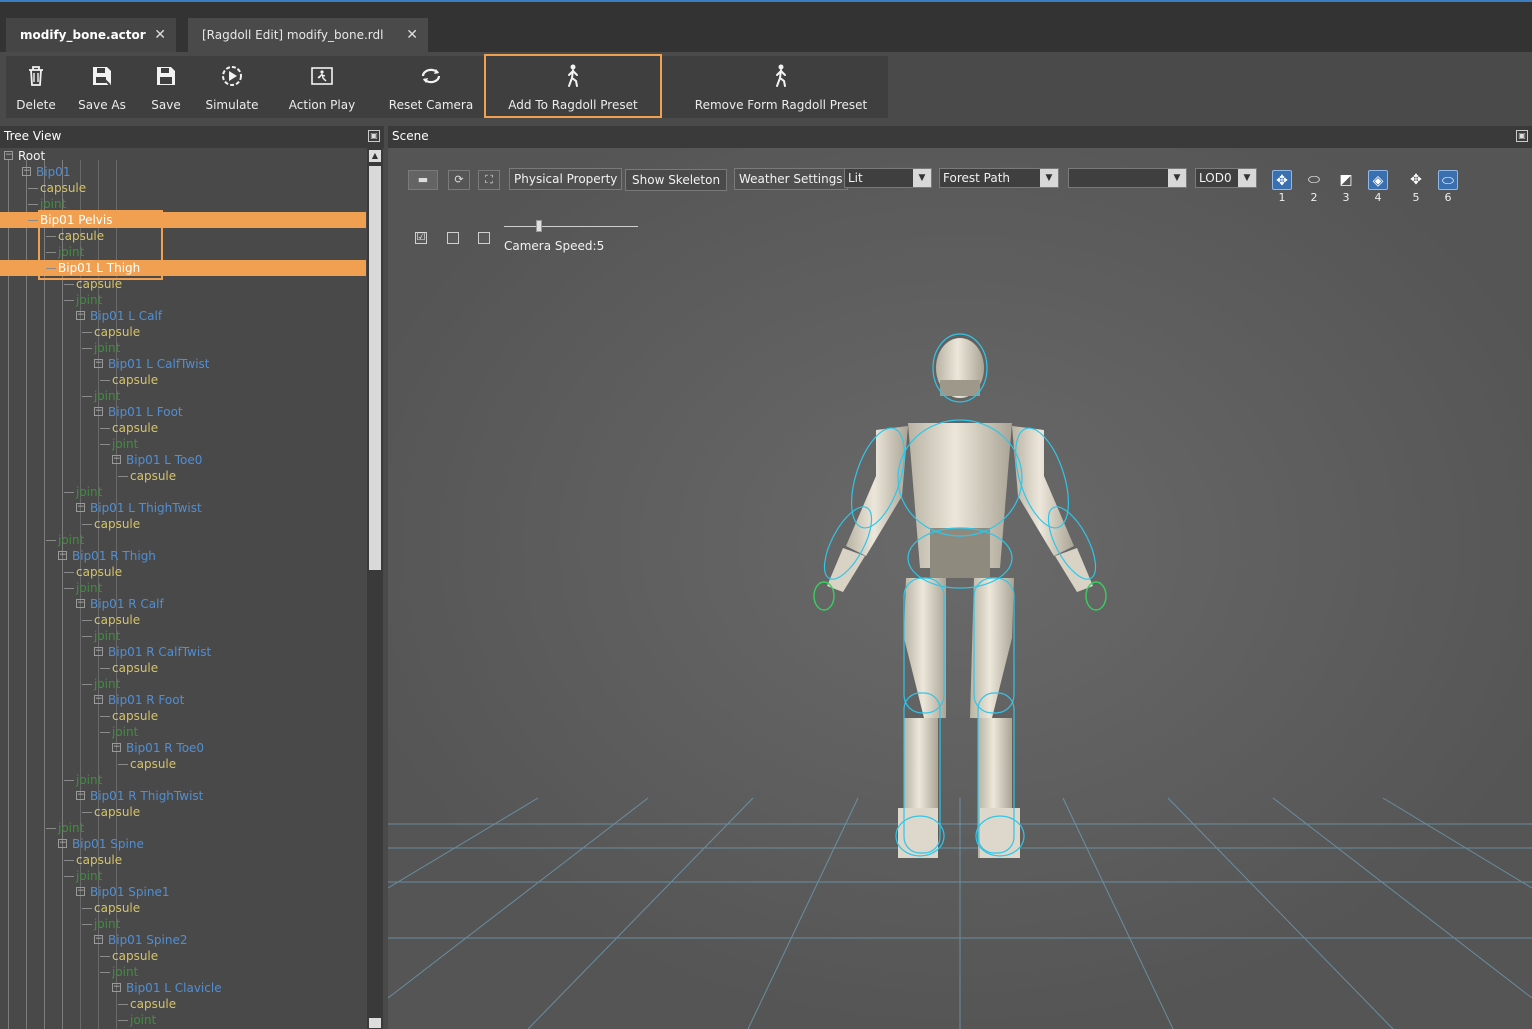 Image resolution: width=1532 pixels, height=1029 pixels. I want to click on simulate-button: Simulate, so click(232, 87).